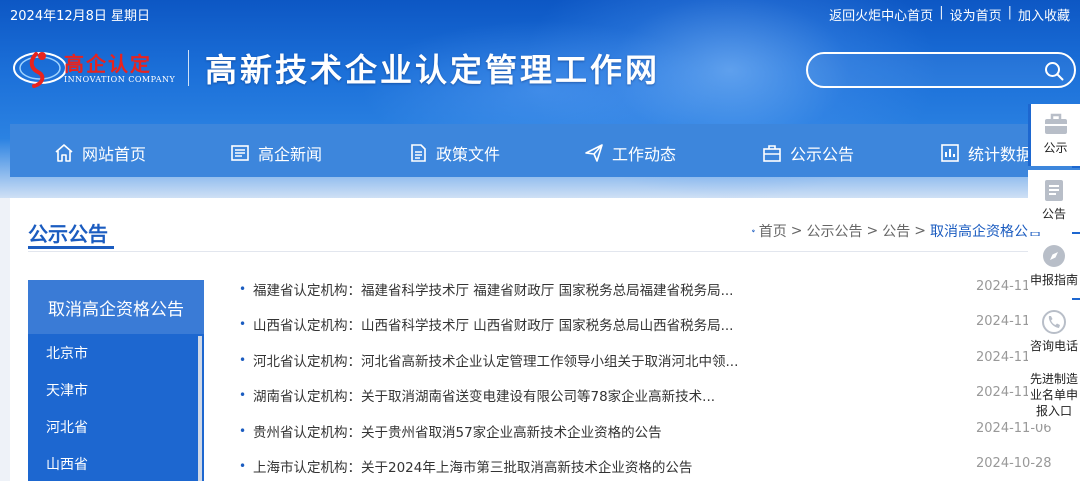 The height and width of the screenshot is (481, 1080). Describe the element at coordinates (1053, 379) in the screenshot. I see `float-label: 先进制造` at that location.